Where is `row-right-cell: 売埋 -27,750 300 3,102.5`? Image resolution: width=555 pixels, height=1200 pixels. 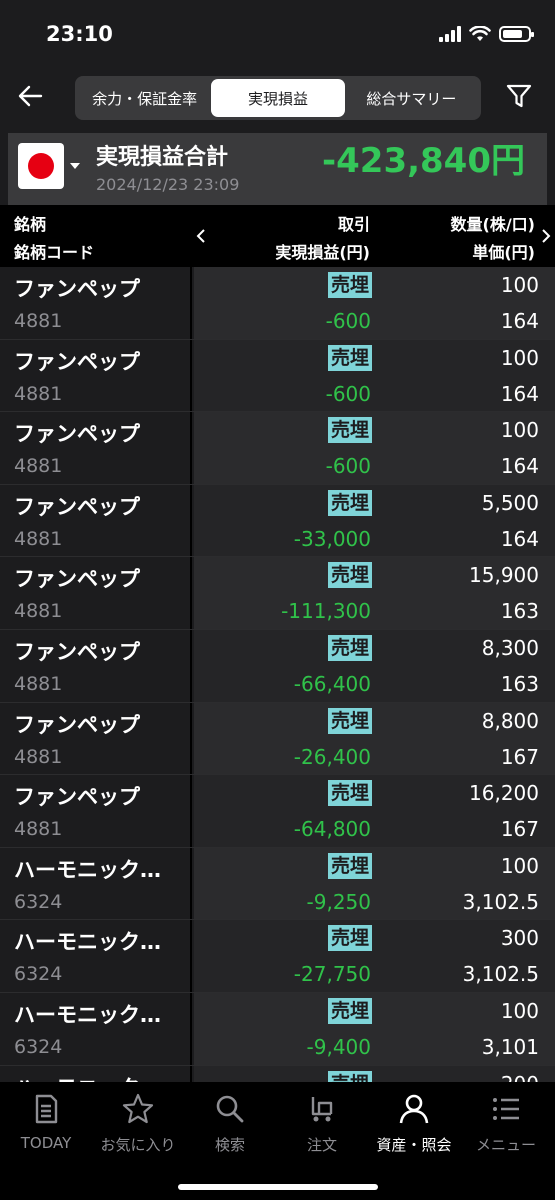 row-right-cell: 売埋 -27,750 300 3,102.5 is located at coordinates (374, 956).